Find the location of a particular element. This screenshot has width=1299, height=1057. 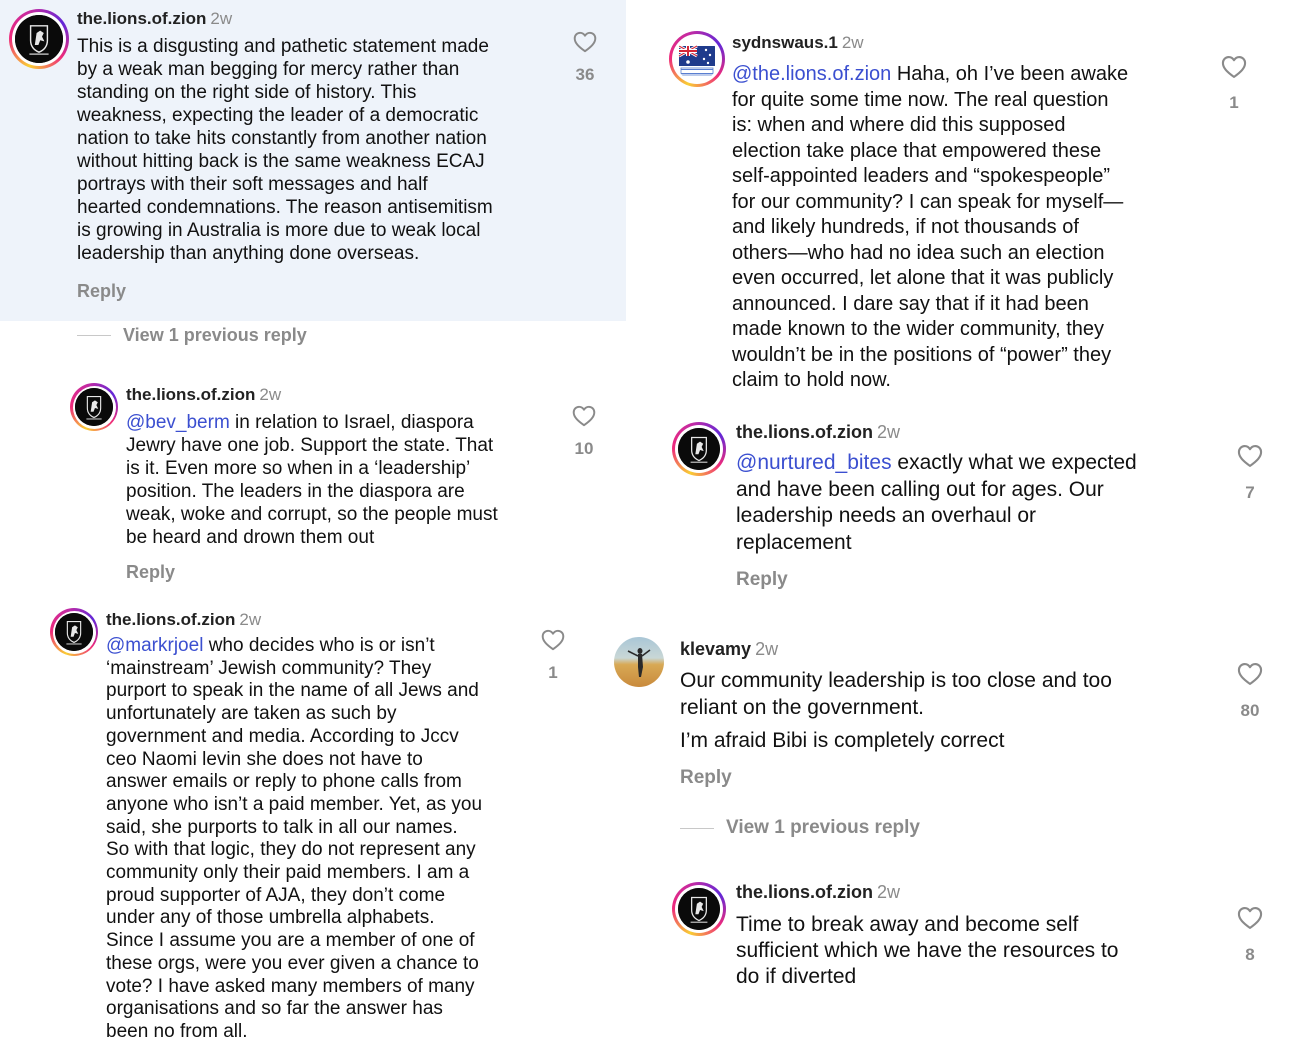

comment-first-line: in relation to Israel, diaspora is located at coordinates (351, 422).